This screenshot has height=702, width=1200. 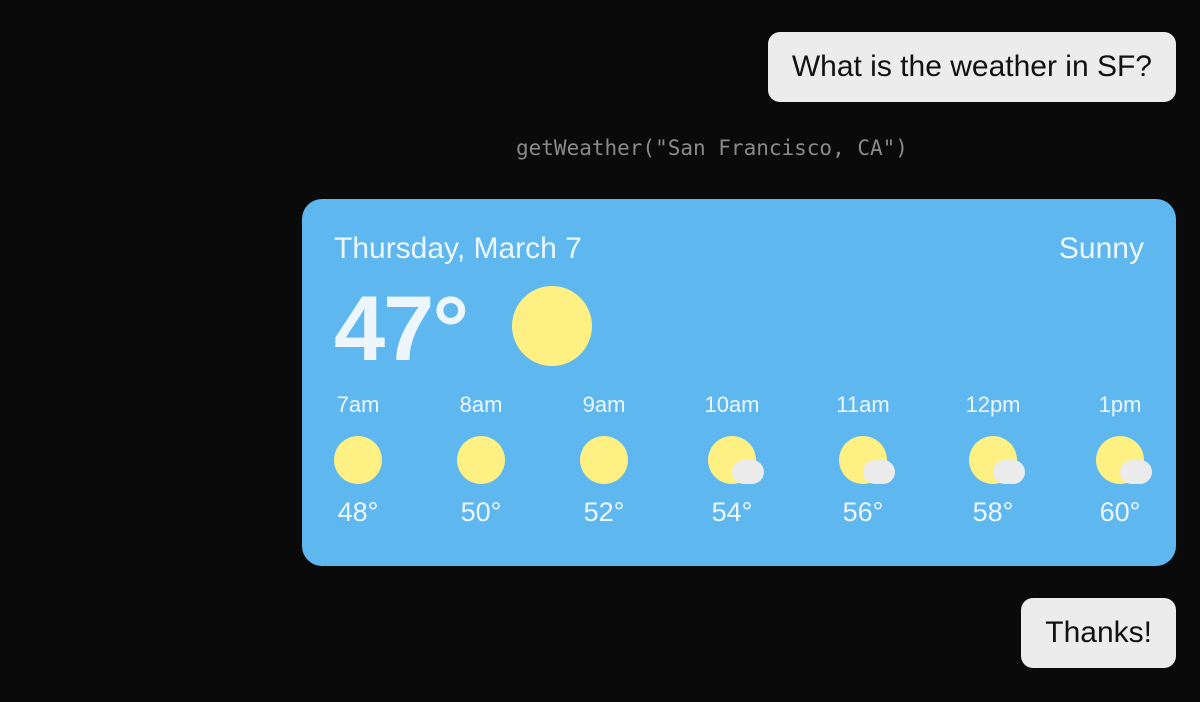 What do you see at coordinates (993, 404) in the screenshot?
I see `hour-label: 12pm` at bounding box center [993, 404].